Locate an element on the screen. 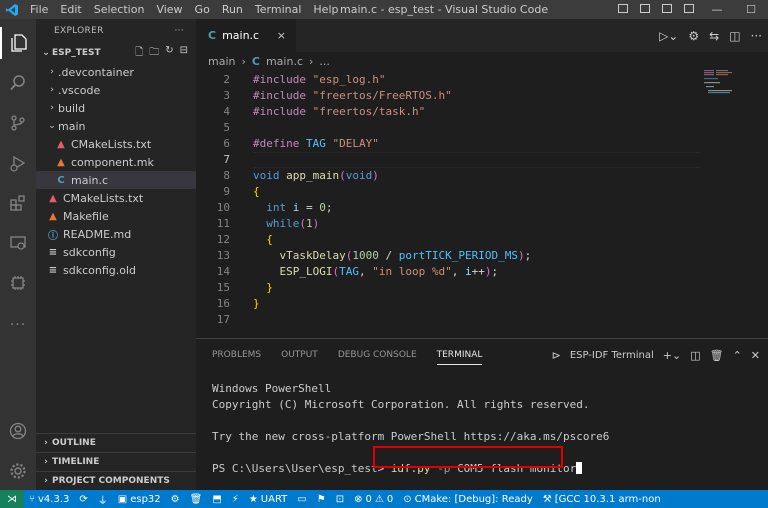 Image resolution: width=768 pixels, height=508 pixels. esp-idf-icon is located at coordinates (18, 283).